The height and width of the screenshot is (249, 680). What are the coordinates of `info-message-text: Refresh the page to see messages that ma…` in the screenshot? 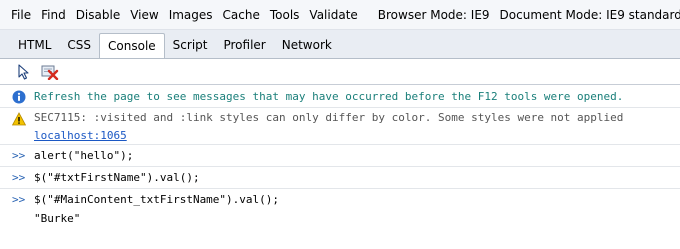 It's located at (329, 96).